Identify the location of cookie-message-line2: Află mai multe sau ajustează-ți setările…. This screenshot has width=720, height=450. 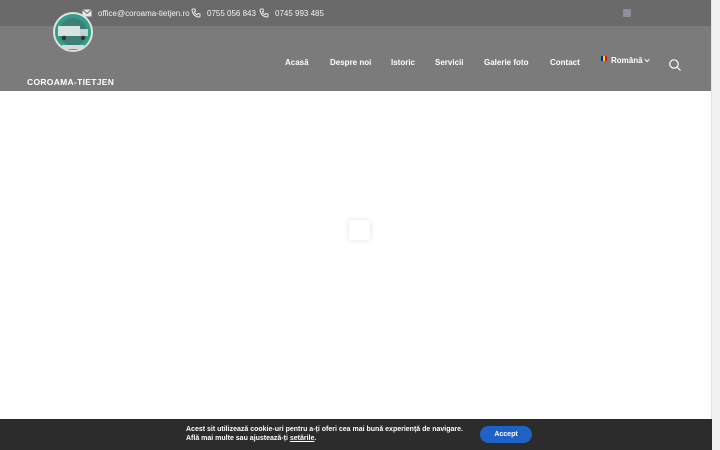
(251, 438).